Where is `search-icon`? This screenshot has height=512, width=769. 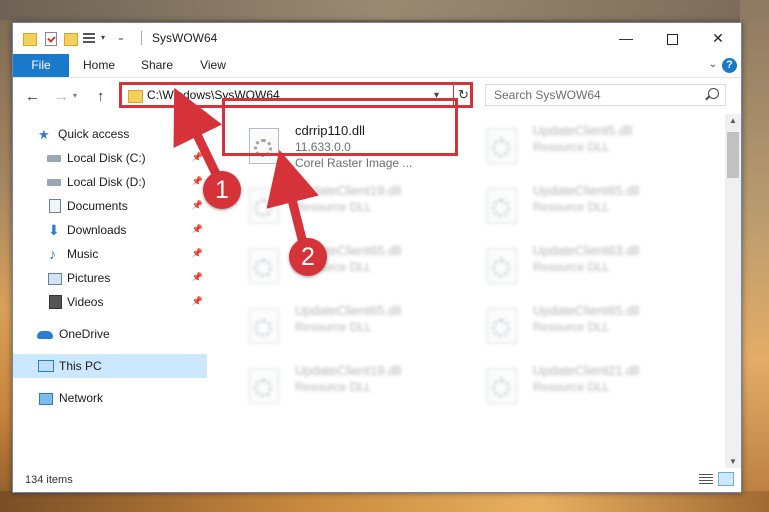 search-icon is located at coordinates (713, 93).